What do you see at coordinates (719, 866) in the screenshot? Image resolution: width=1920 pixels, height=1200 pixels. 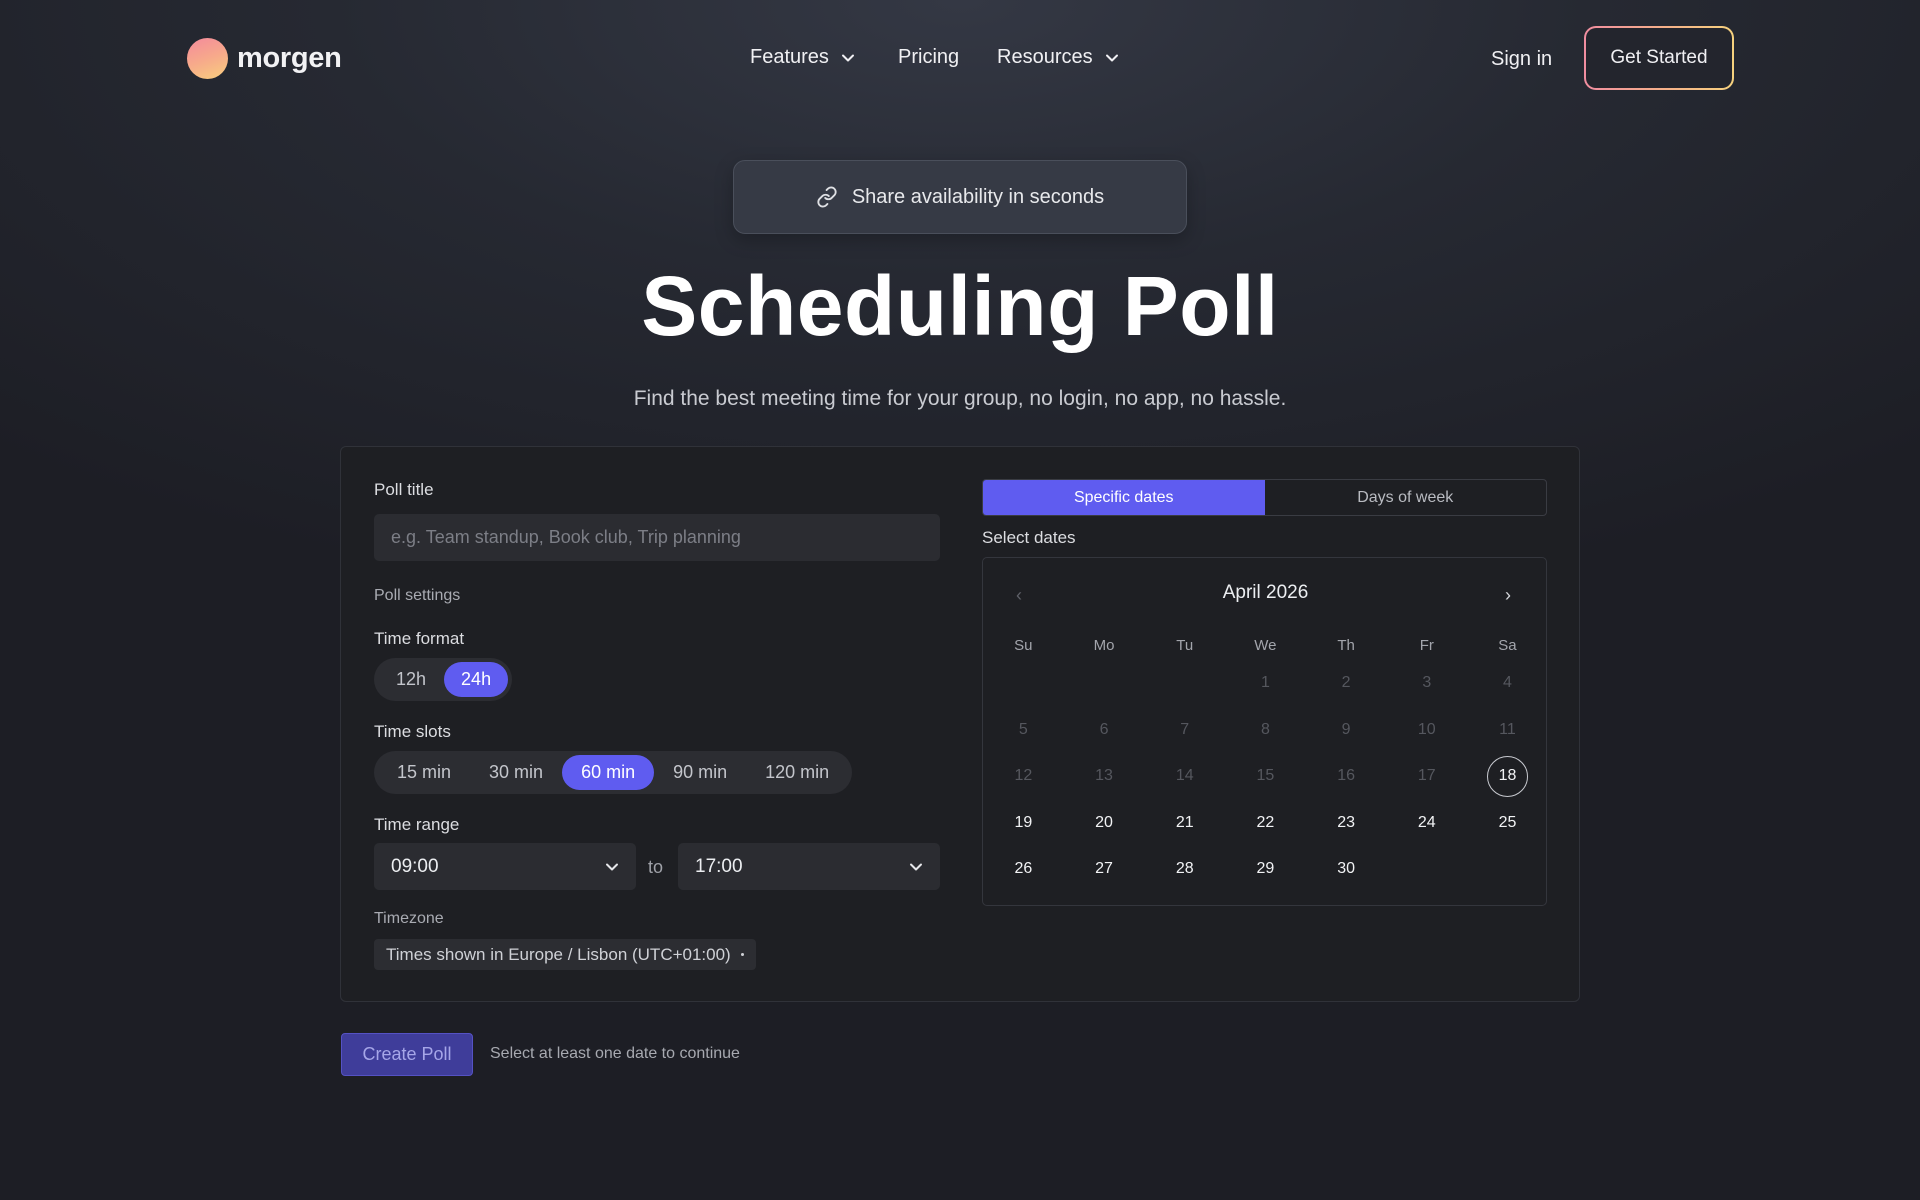 I see `time-range-end-value: 17:00` at bounding box center [719, 866].